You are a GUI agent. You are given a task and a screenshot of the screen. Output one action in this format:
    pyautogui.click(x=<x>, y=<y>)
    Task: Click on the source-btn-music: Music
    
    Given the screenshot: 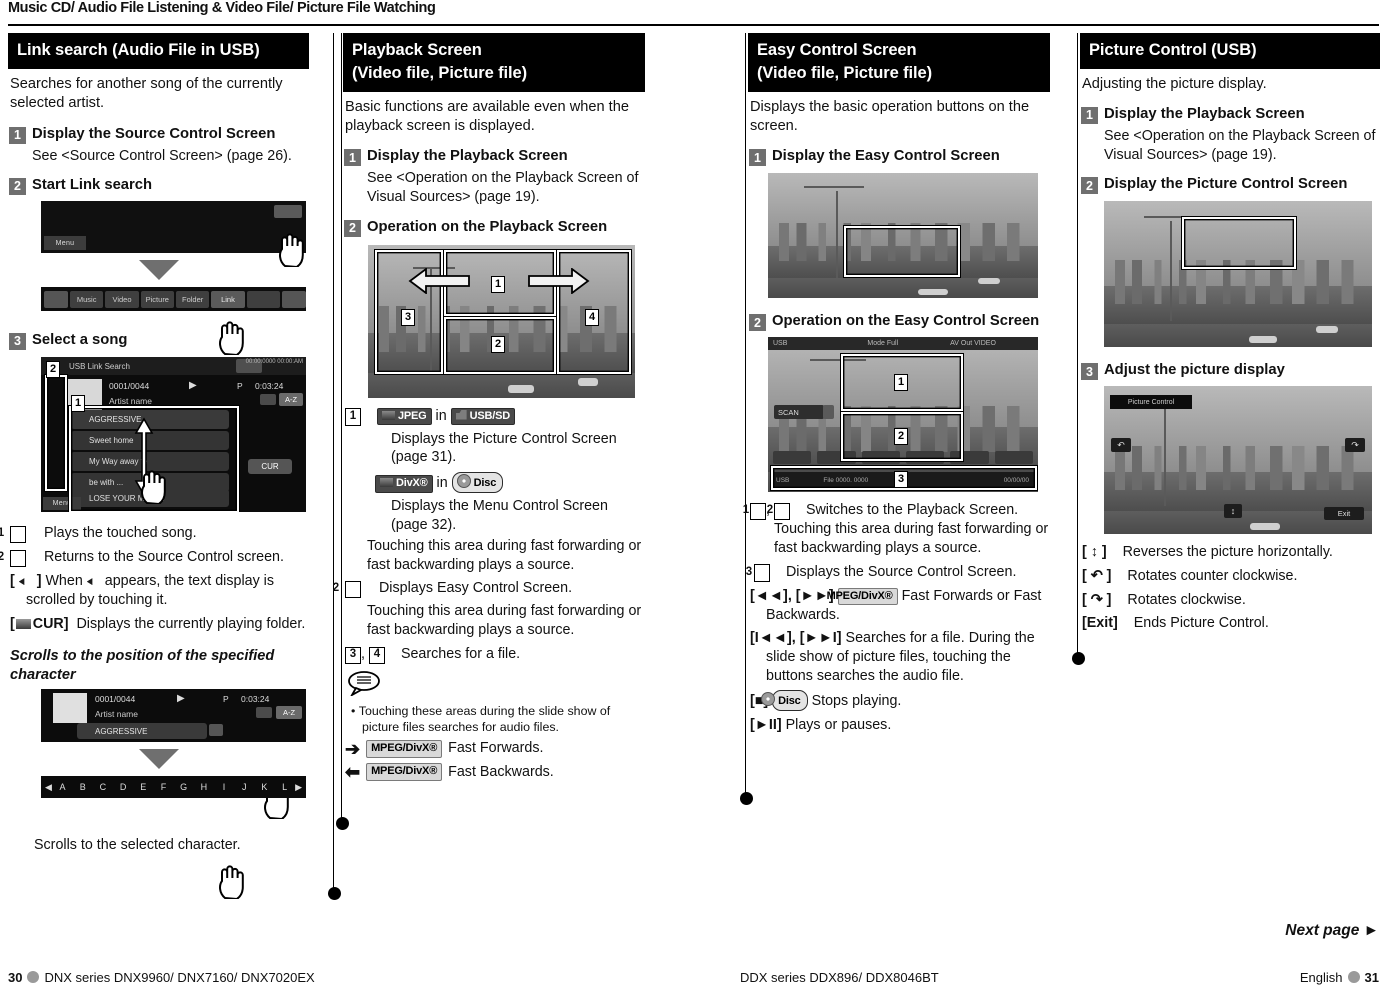 What is the action you would take?
    pyautogui.click(x=87, y=299)
    